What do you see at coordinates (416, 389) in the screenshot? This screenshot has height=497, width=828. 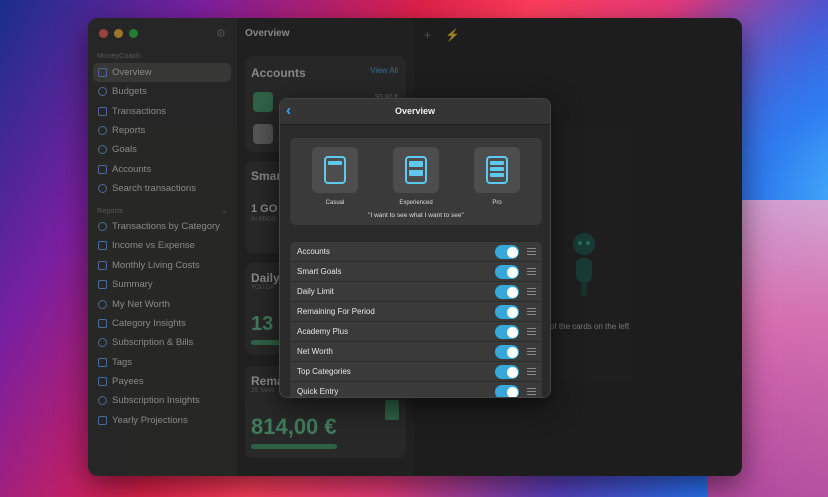 I see `list-item: Quick Entry` at bounding box center [416, 389].